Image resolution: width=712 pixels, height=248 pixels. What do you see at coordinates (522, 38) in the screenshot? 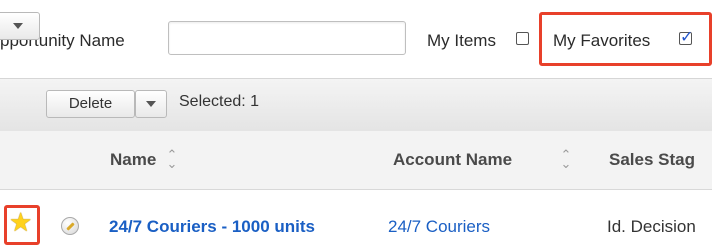
I see `my-items-checkbox` at bounding box center [522, 38].